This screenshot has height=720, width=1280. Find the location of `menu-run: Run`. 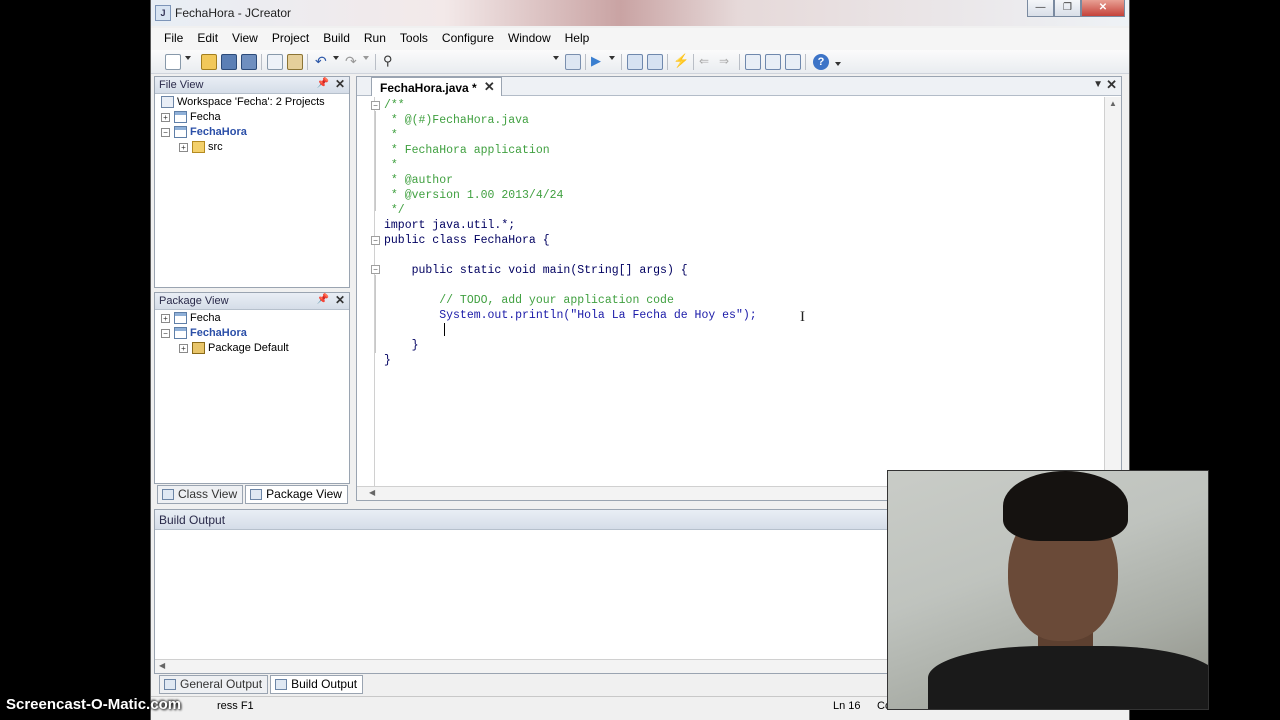

menu-run: Run is located at coordinates (375, 39).